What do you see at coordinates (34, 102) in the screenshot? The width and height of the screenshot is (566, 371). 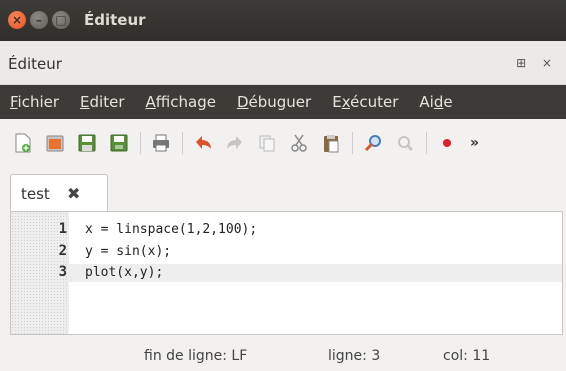 I see `menu-fichier: Fichier` at bounding box center [34, 102].